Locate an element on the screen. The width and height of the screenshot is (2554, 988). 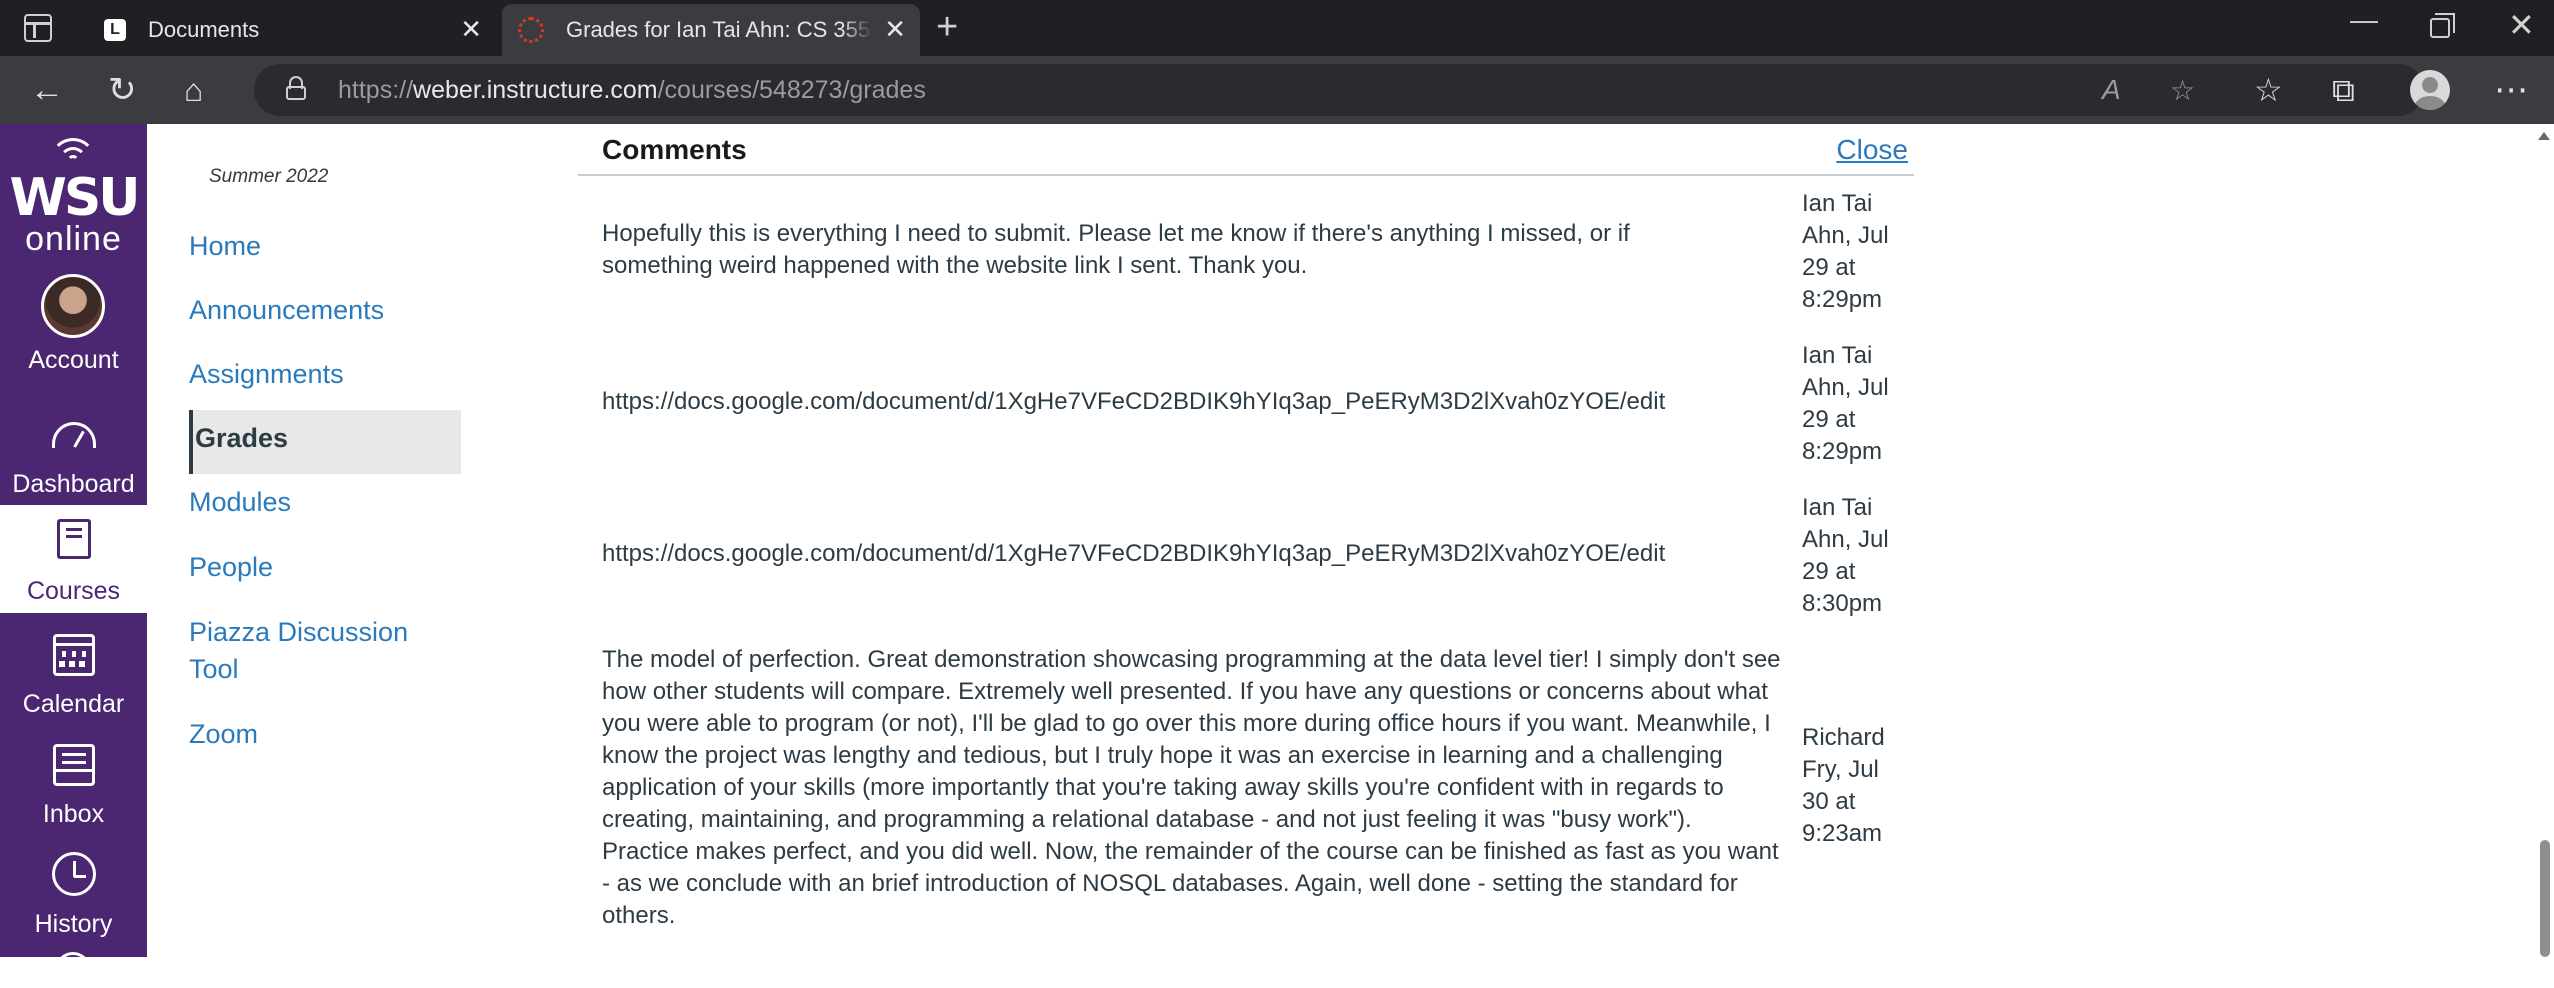
course-nav-modules: Modules is located at coordinates (324, 502).